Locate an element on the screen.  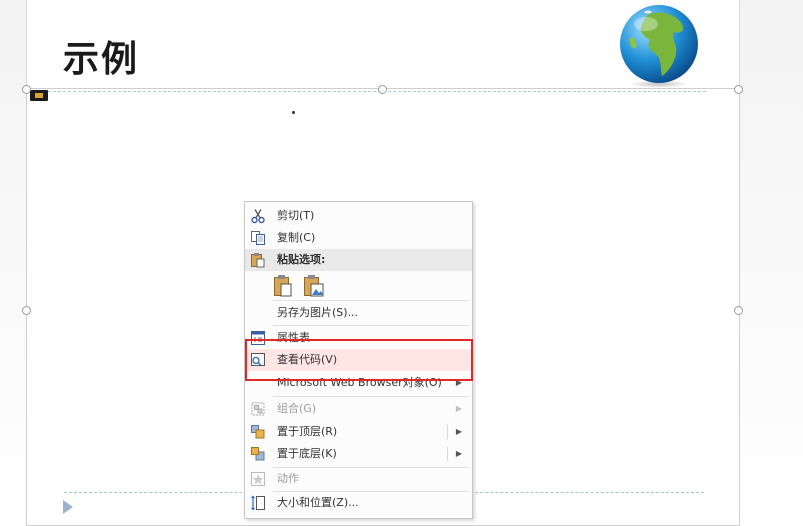
resize-handle-top-right is located at coordinates (738, 89).